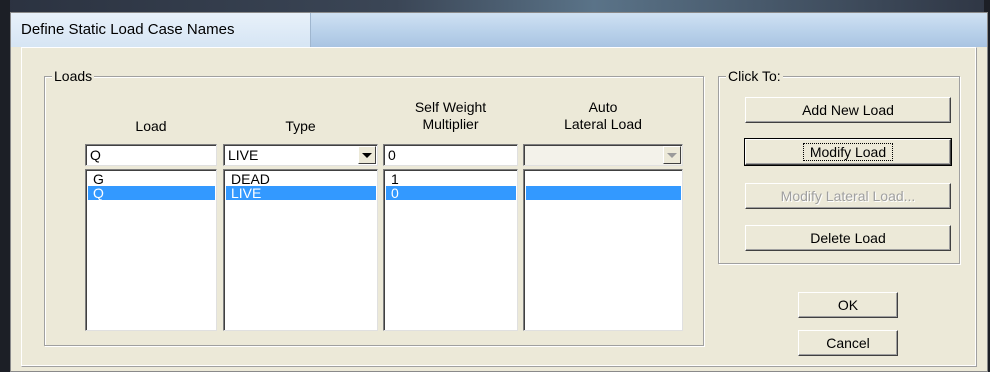  Describe the element at coordinates (151, 193) in the screenshot. I see `list-item: Q` at that location.